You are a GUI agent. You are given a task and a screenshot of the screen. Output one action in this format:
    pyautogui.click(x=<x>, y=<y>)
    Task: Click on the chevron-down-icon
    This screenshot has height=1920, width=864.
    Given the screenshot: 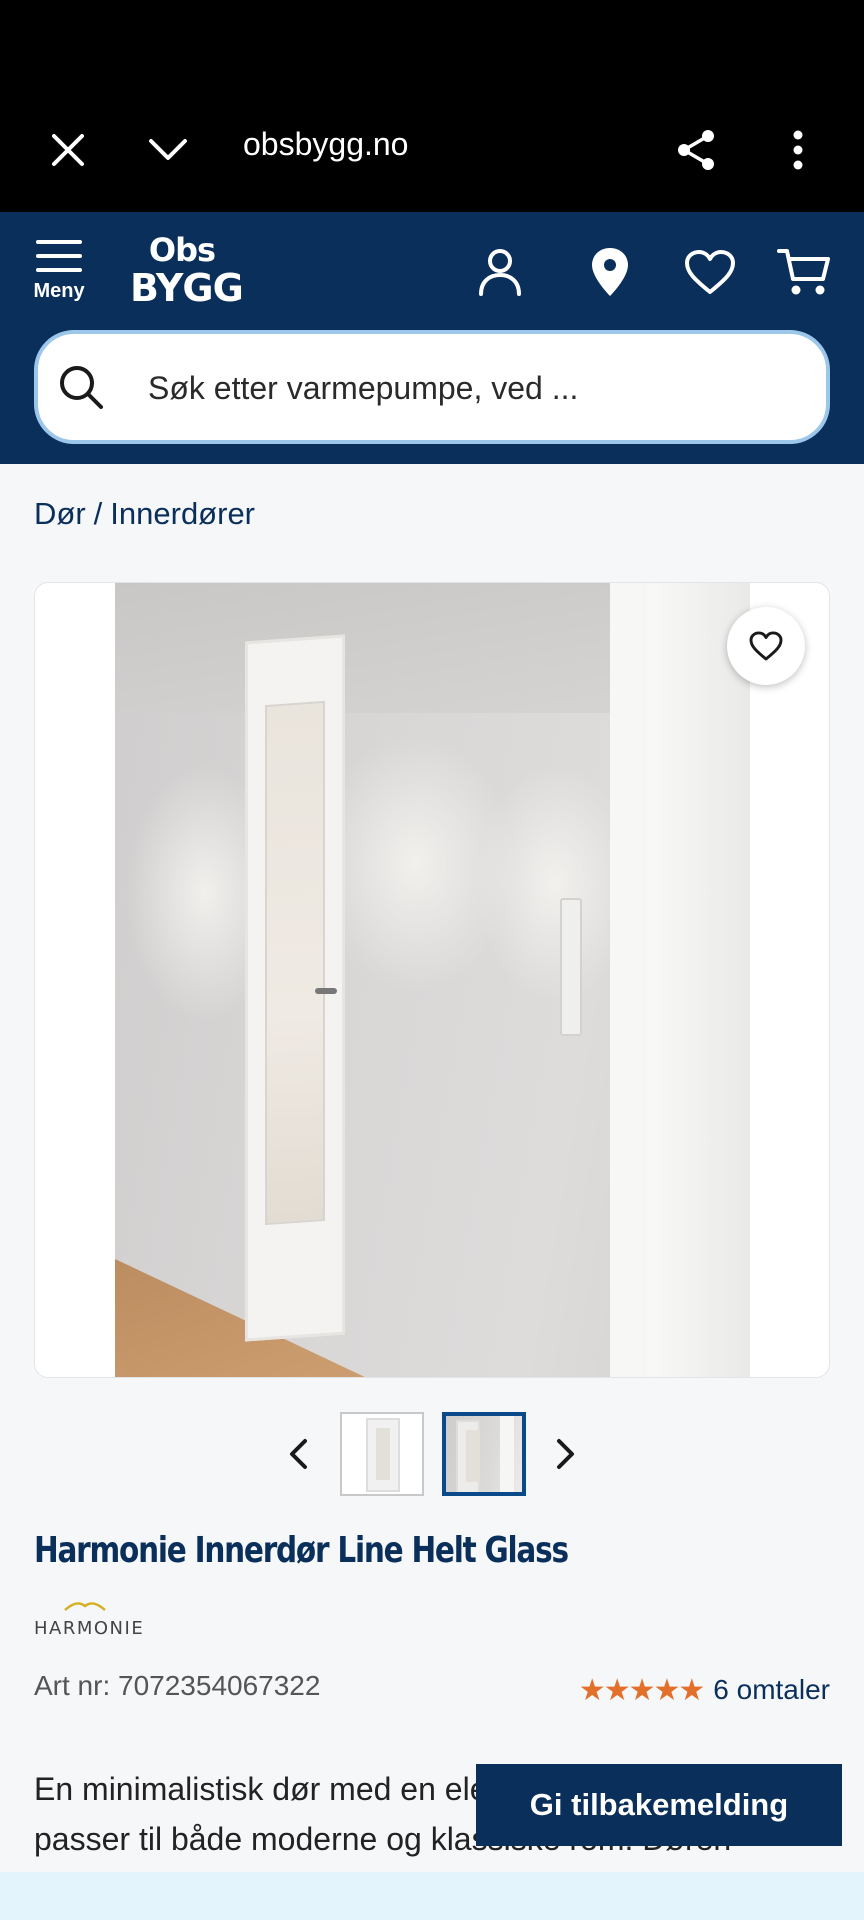 What is the action you would take?
    pyautogui.click(x=168, y=150)
    